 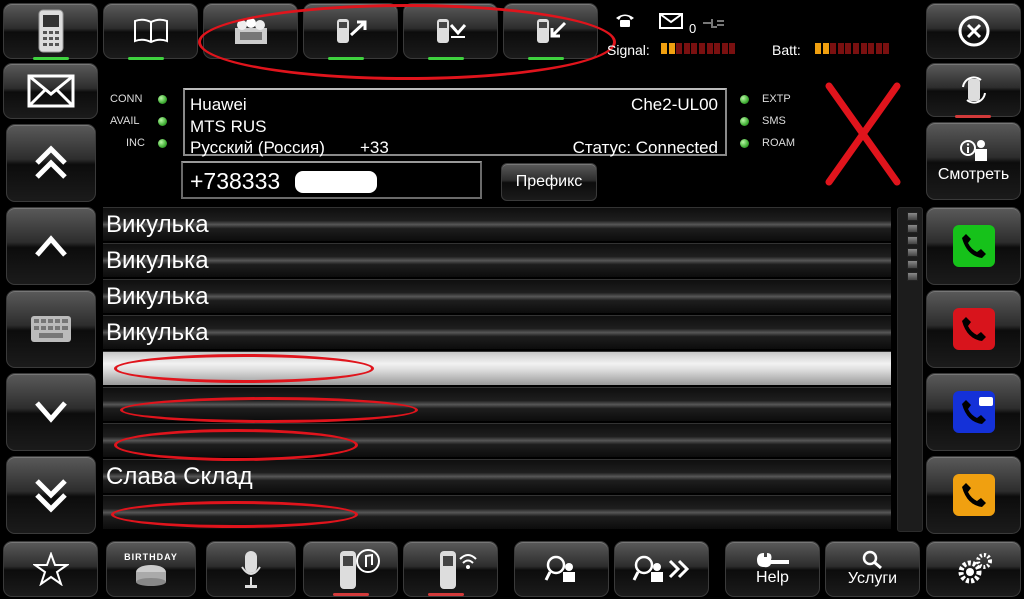 I want to click on missed-calls-indicator, so click(x=446, y=58).